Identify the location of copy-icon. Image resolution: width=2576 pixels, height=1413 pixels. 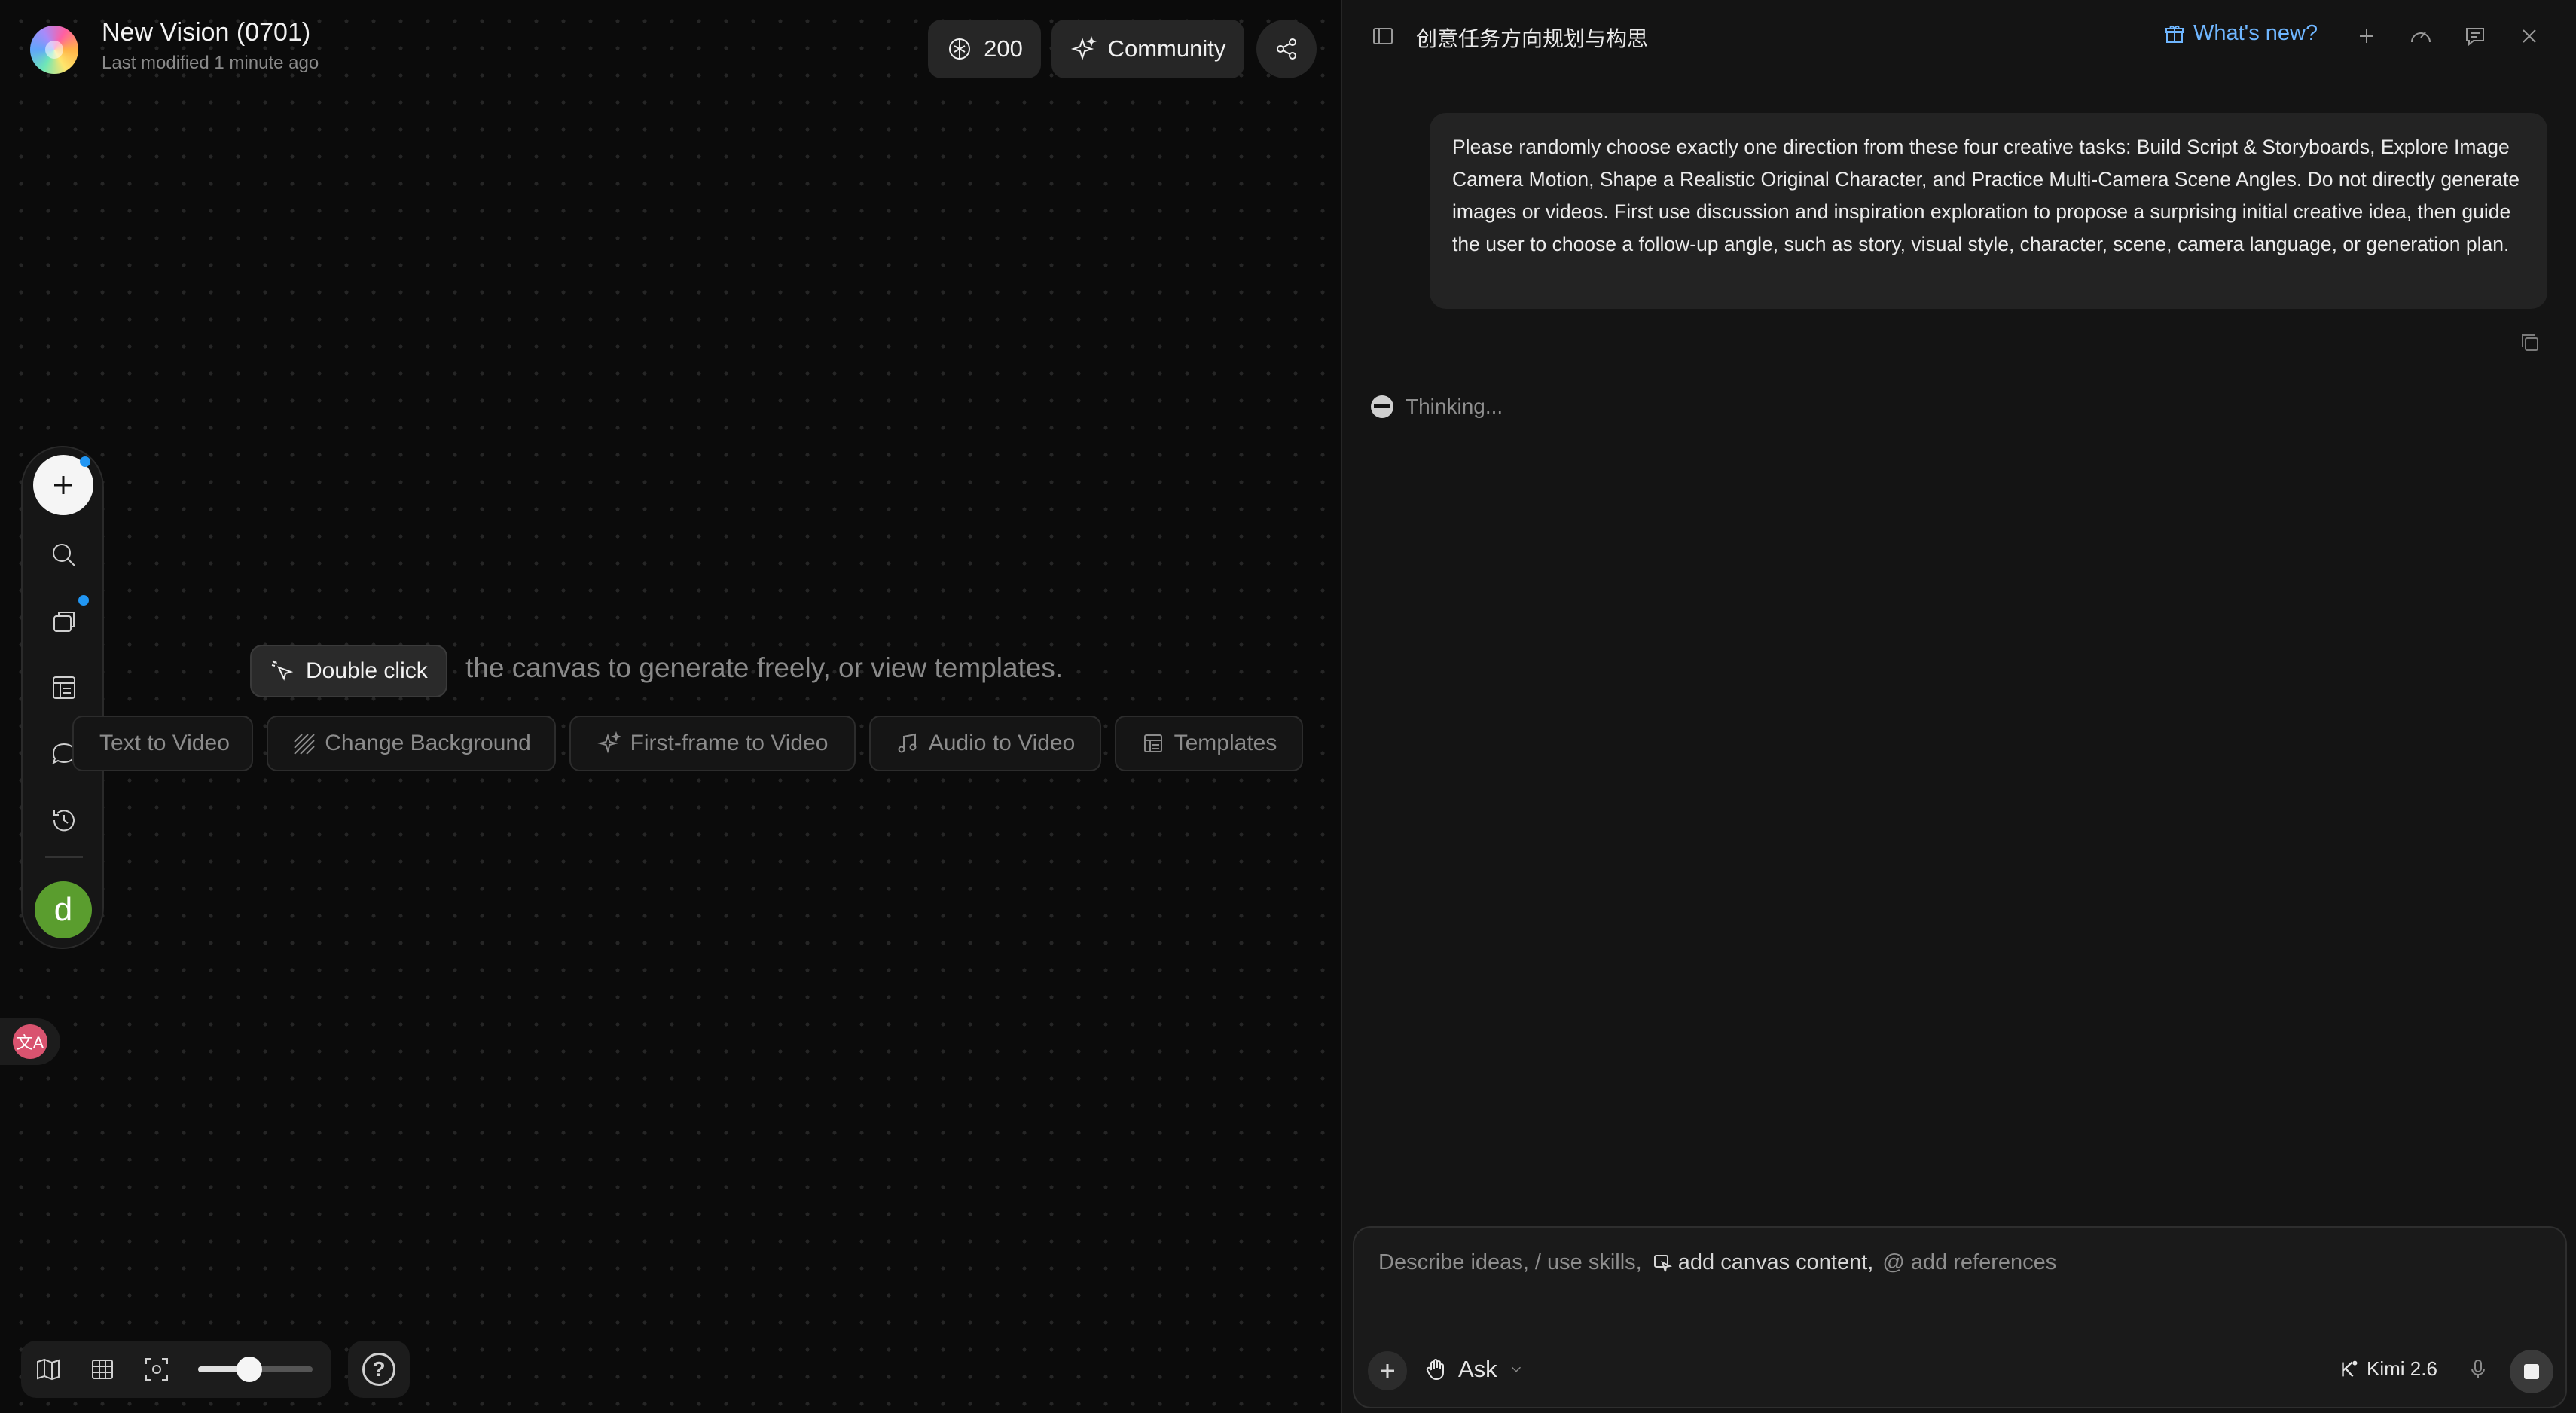
(2530, 342).